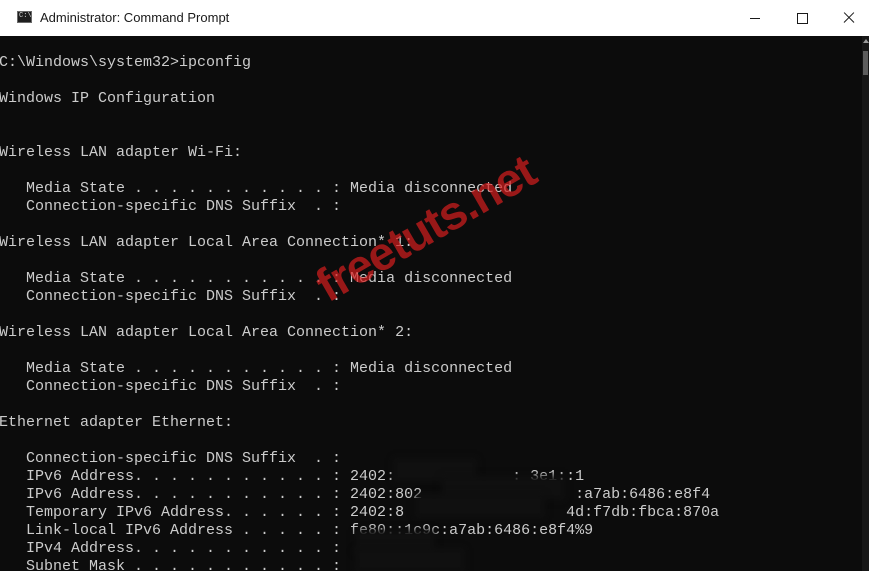  What do you see at coordinates (126, 62) in the screenshot?
I see `console-line: C:\Windows\system32>ipconfig` at bounding box center [126, 62].